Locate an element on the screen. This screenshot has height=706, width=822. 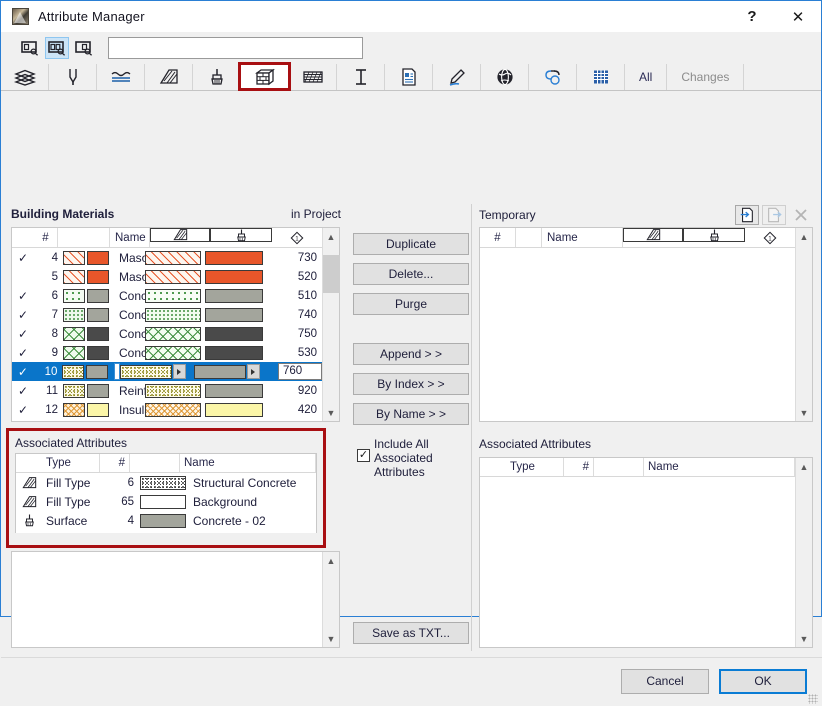
priority-input: 760 is located at coordinates (300, 371).